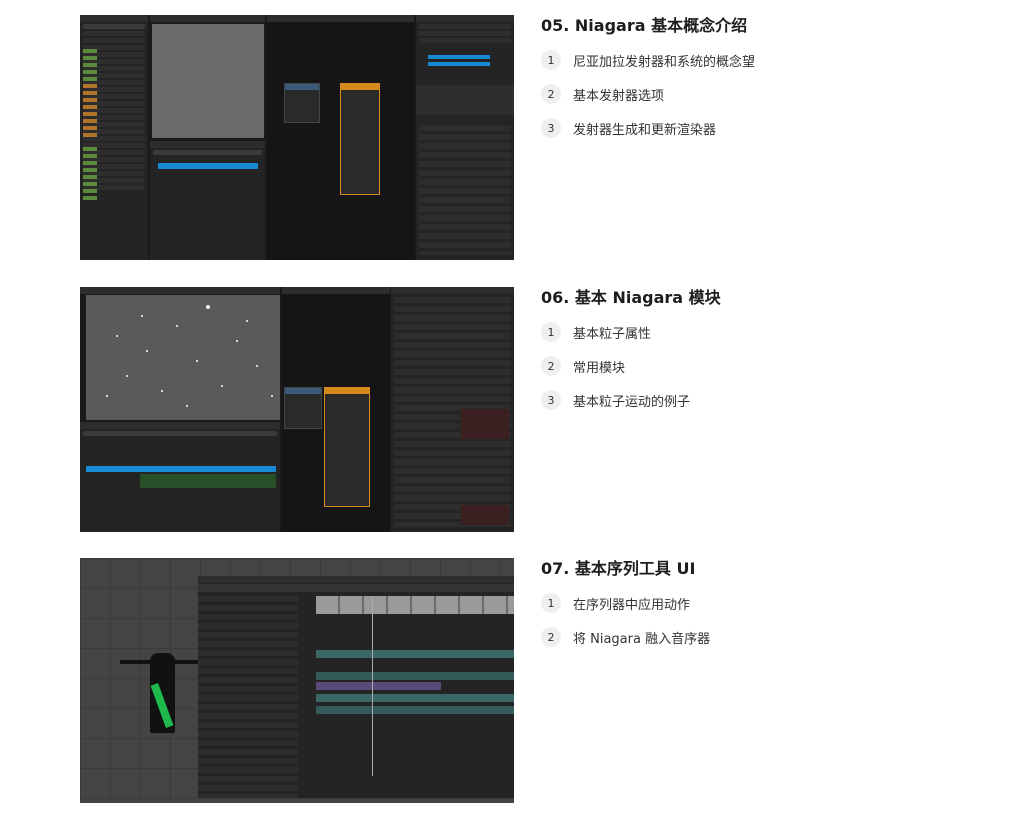 The height and width of the screenshot is (815, 1024). I want to click on list-item: 3 基本粒子运动的例子, so click(776, 400).